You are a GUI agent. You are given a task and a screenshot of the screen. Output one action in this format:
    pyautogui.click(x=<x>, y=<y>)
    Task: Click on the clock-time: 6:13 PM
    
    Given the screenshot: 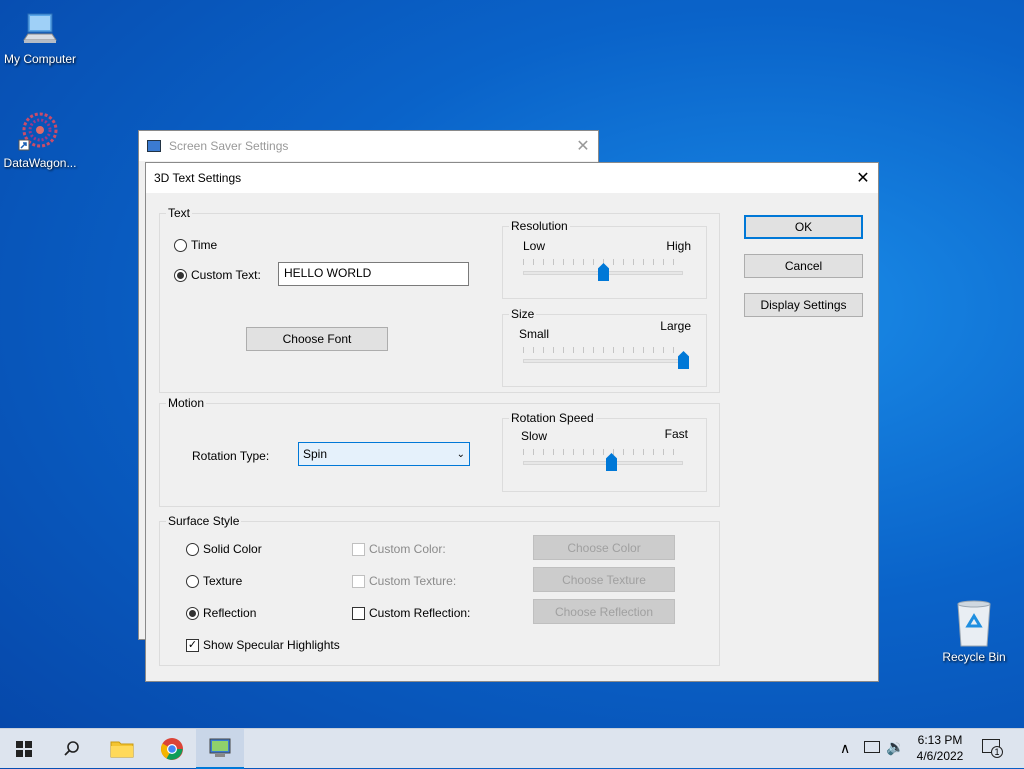 What is the action you would take?
    pyautogui.click(x=940, y=740)
    